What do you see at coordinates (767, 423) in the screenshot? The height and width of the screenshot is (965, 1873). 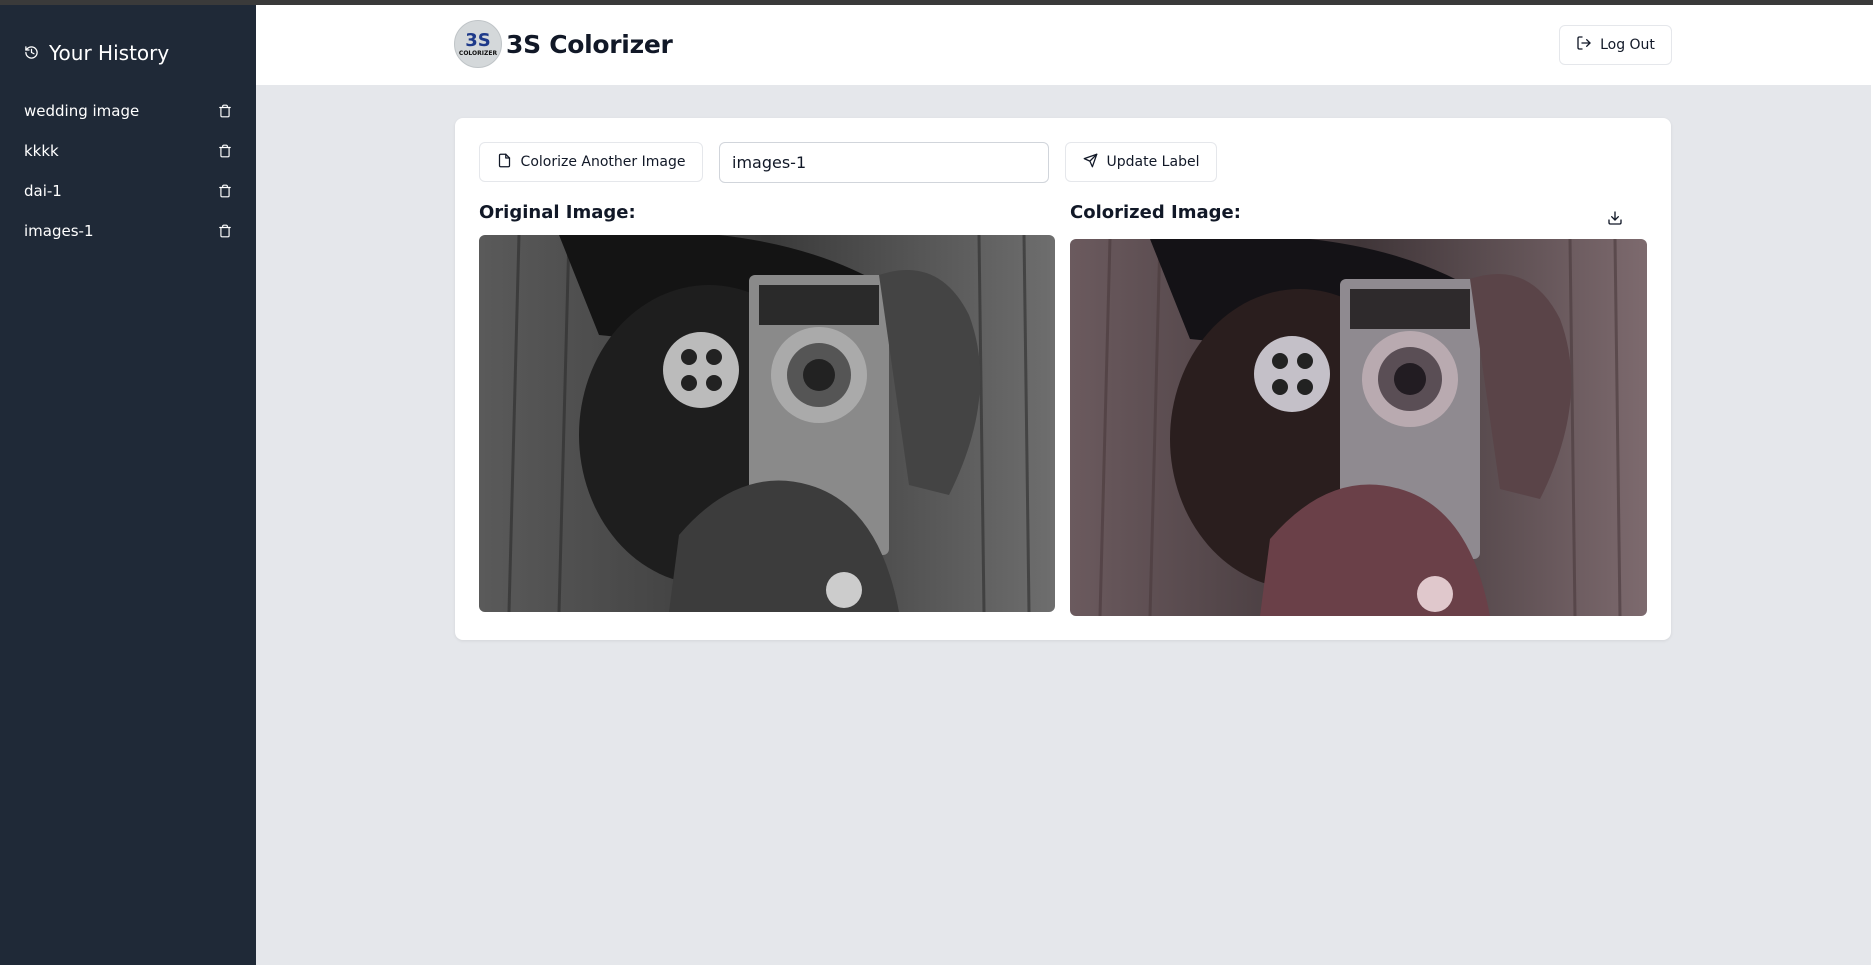 I see `original-image` at bounding box center [767, 423].